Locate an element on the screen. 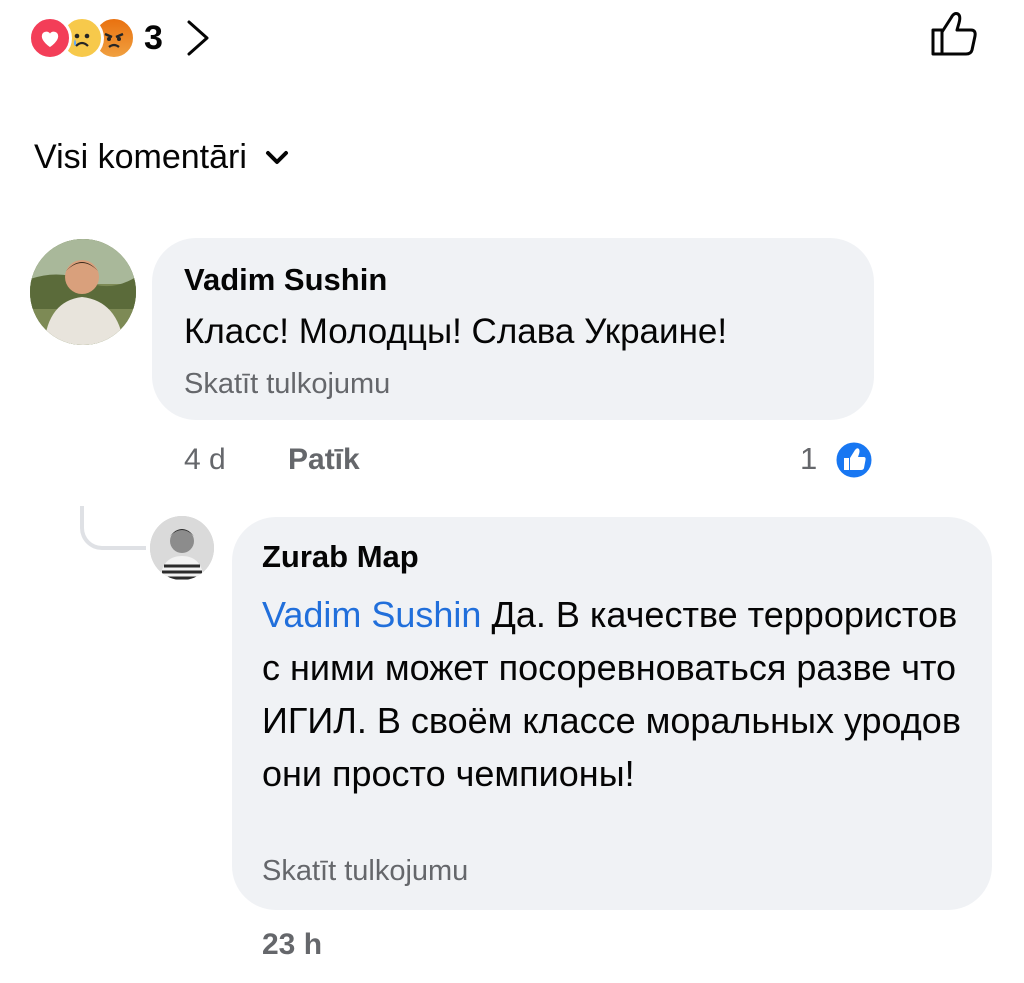 The height and width of the screenshot is (983, 1024). chevron-down-icon is located at coordinates (276, 157).